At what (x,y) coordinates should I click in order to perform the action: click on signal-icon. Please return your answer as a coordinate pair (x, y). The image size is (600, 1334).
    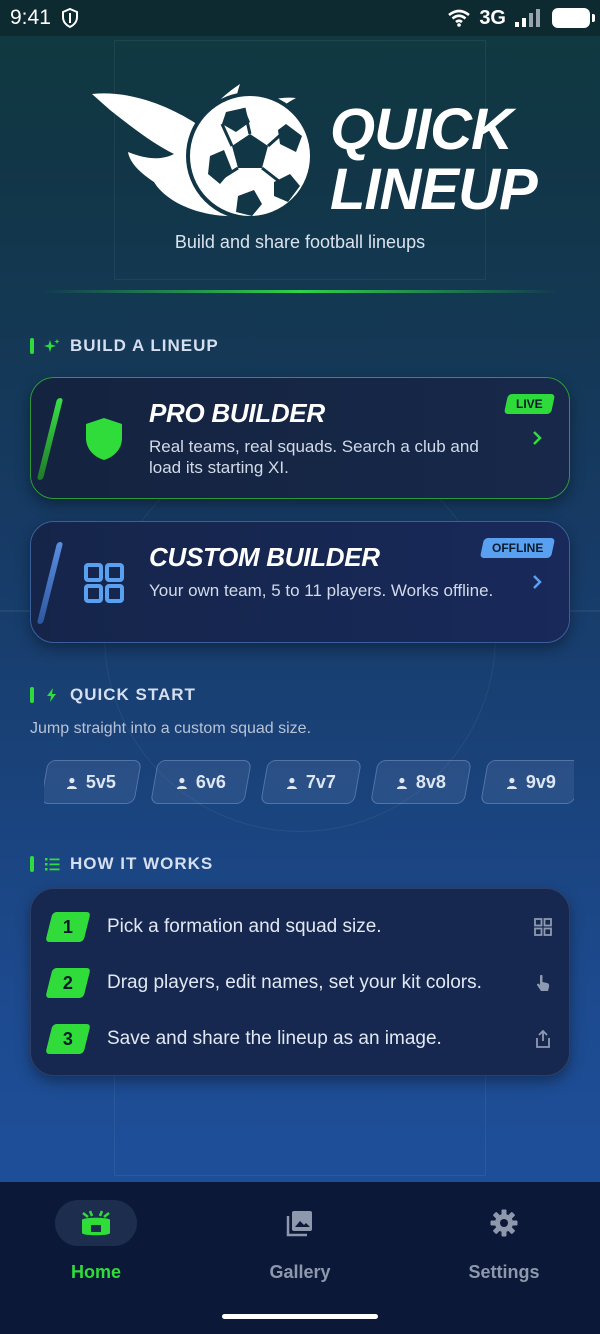
    Looking at the image, I should click on (527, 18).